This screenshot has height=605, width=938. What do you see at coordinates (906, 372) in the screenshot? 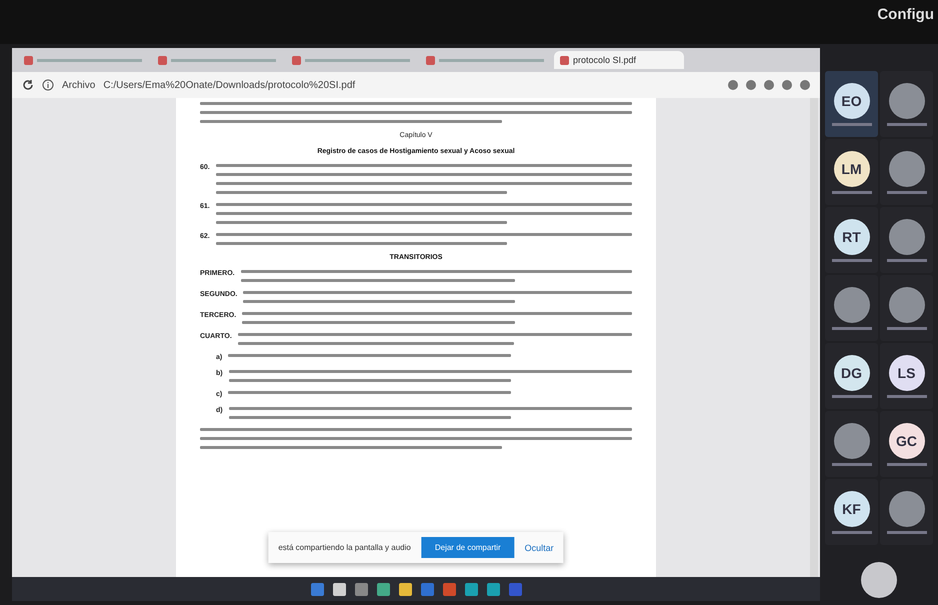
I see `participant-avatar: LS` at bounding box center [906, 372].